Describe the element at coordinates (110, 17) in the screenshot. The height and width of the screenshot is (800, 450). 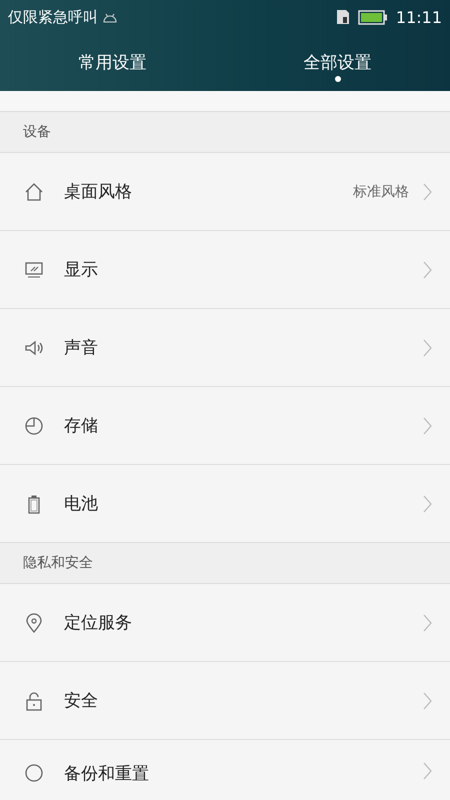
I see `android-icon` at that location.